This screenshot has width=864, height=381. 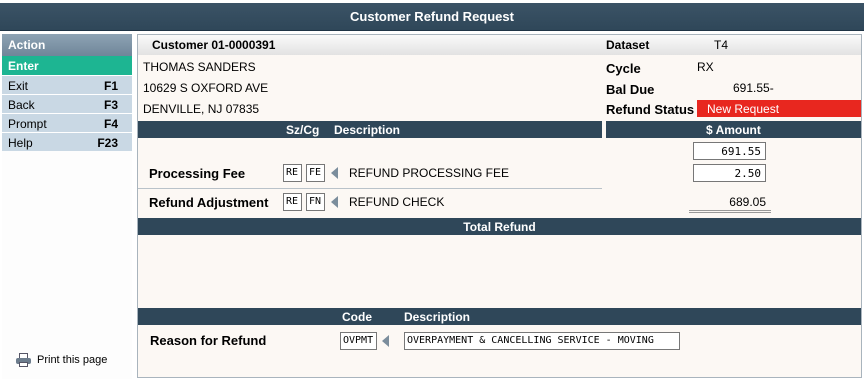 I want to click on print-page-link: Print this page, so click(x=61, y=360).